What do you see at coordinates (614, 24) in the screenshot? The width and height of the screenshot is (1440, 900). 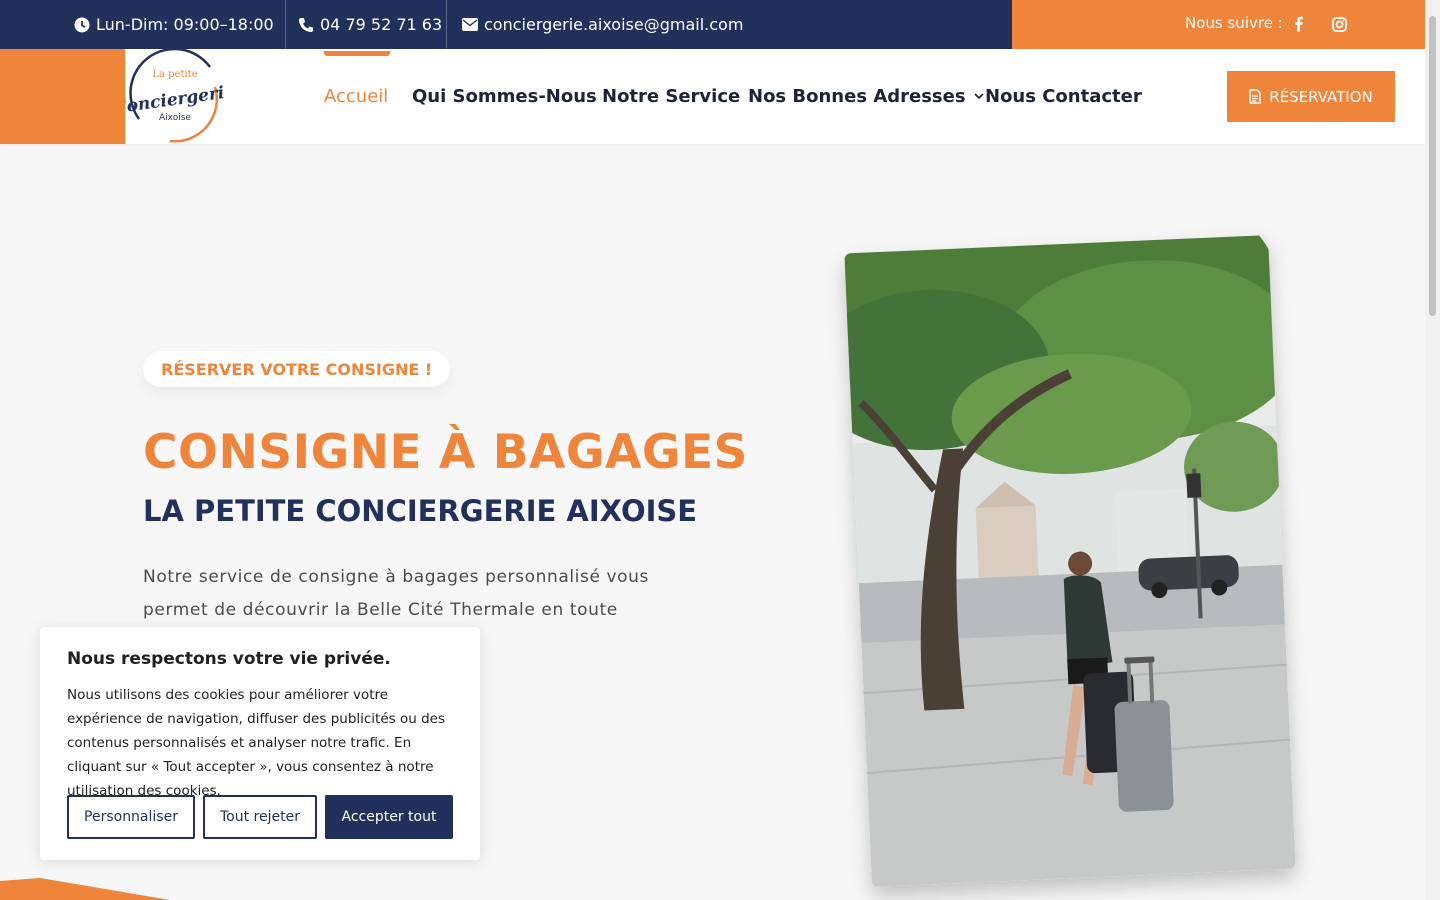 I see `email-text: conciergerie.aixoise@gmail.com` at bounding box center [614, 24].